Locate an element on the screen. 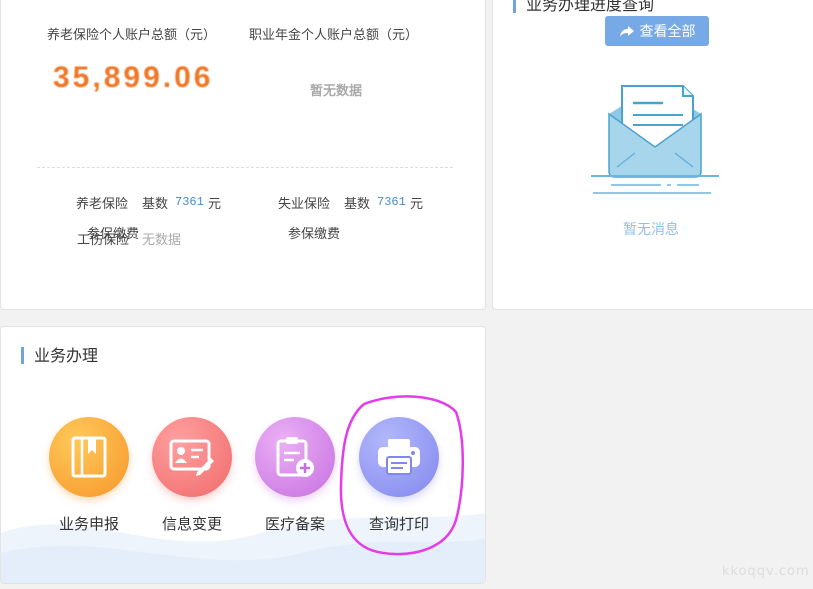  medical-filing-label: 医疗备案 is located at coordinates (294, 524).